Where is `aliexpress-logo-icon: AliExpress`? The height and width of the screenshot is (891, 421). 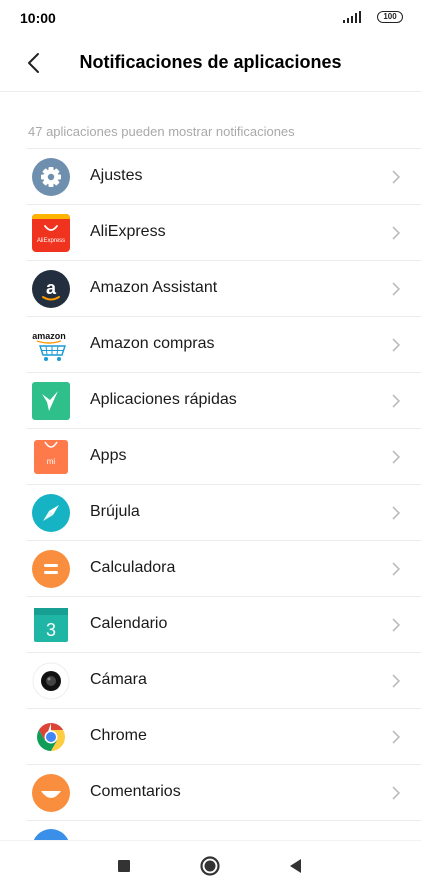
aliexpress-logo-icon: AliExpress is located at coordinates (51, 233).